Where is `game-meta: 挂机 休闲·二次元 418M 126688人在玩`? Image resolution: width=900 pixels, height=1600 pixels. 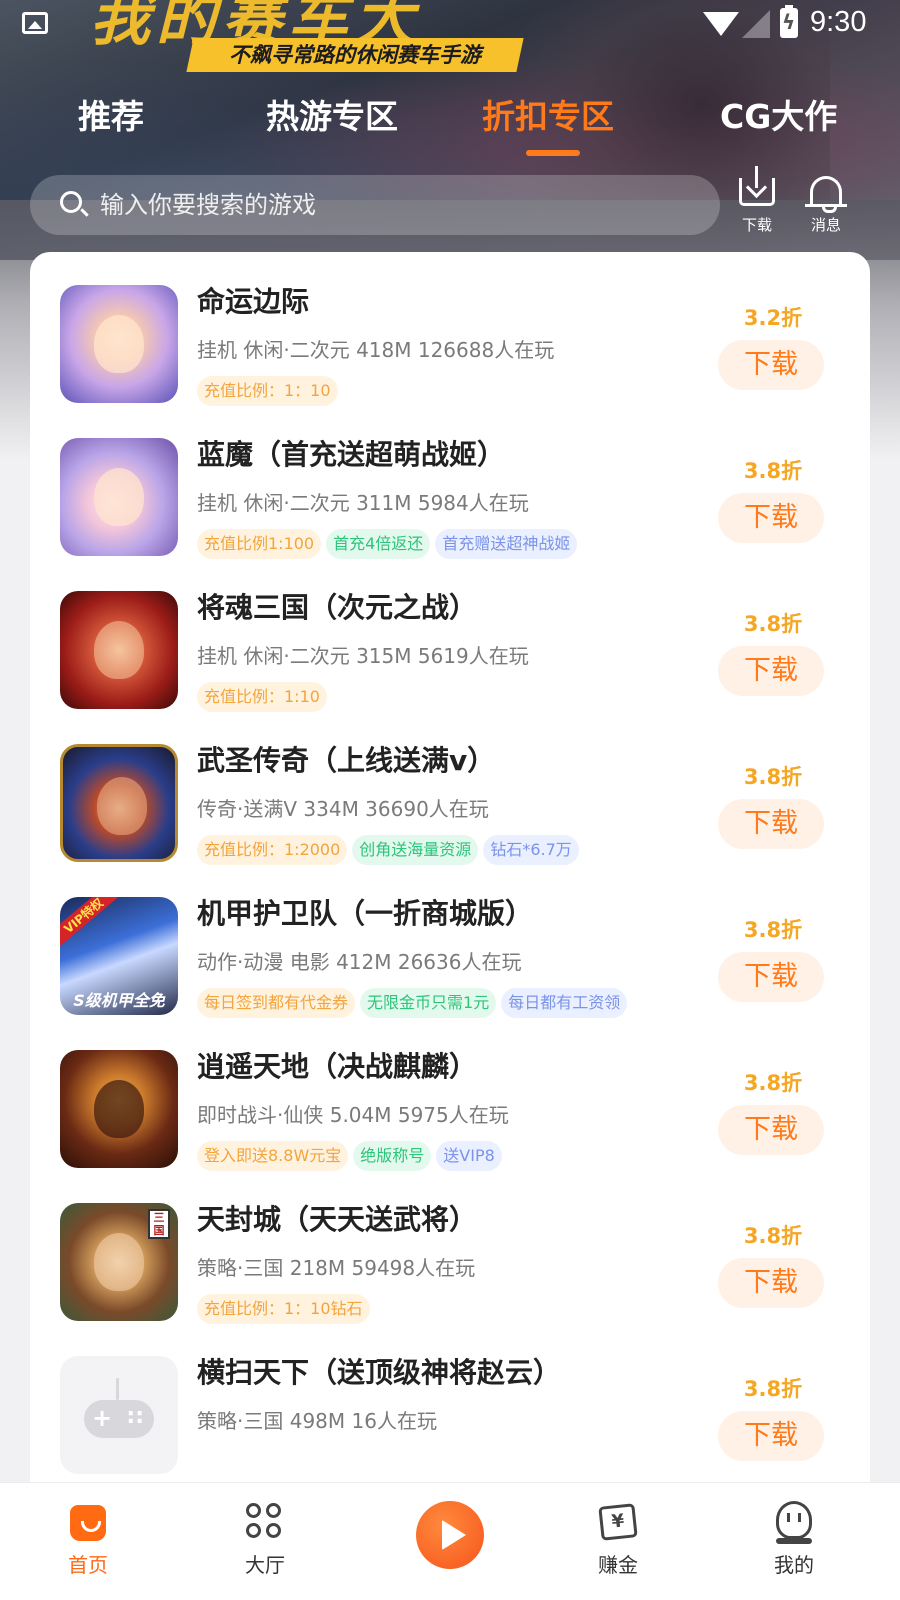 game-meta: 挂机 休闲·二次元 418M 126688人在玩 is located at coordinates (376, 350).